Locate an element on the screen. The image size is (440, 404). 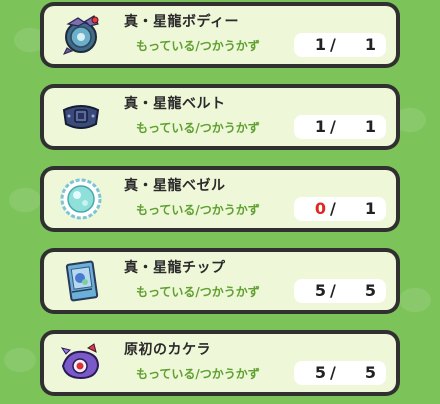
primordial-fragment-icon is located at coordinates (81, 363).